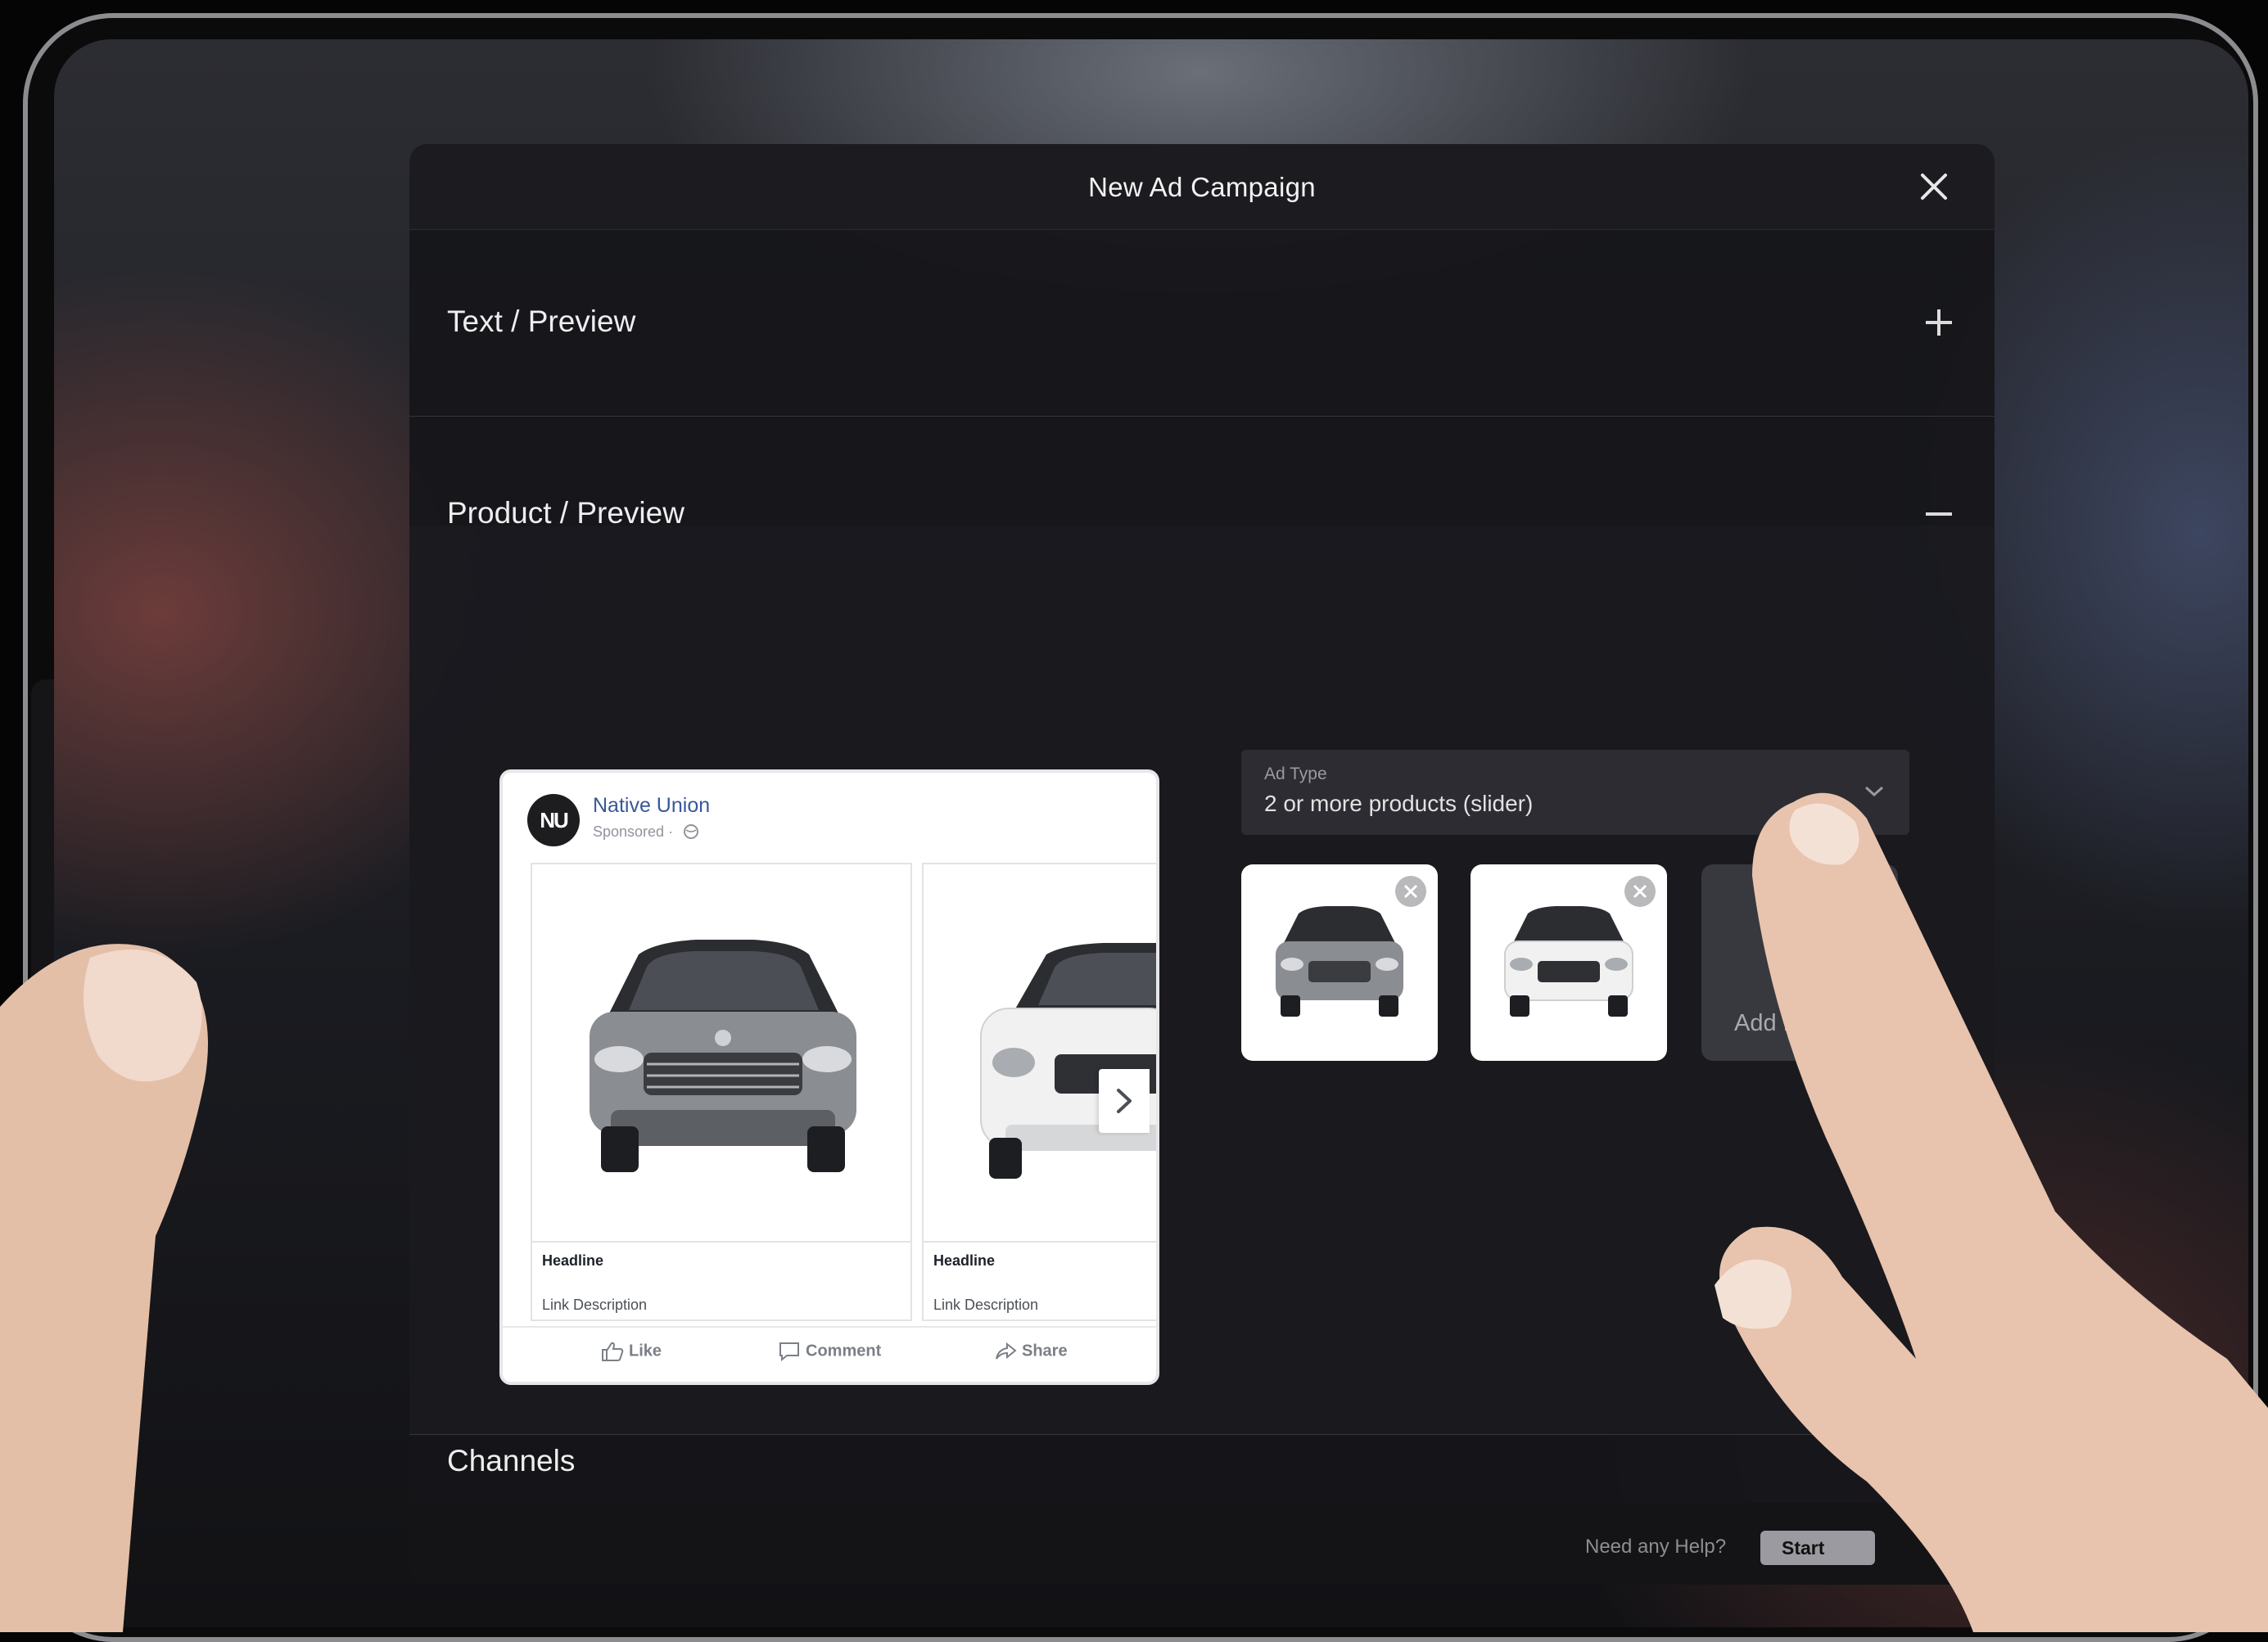 The width and height of the screenshot is (2268, 1642). I want to click on page-name: Native Union, so click(651, 806).